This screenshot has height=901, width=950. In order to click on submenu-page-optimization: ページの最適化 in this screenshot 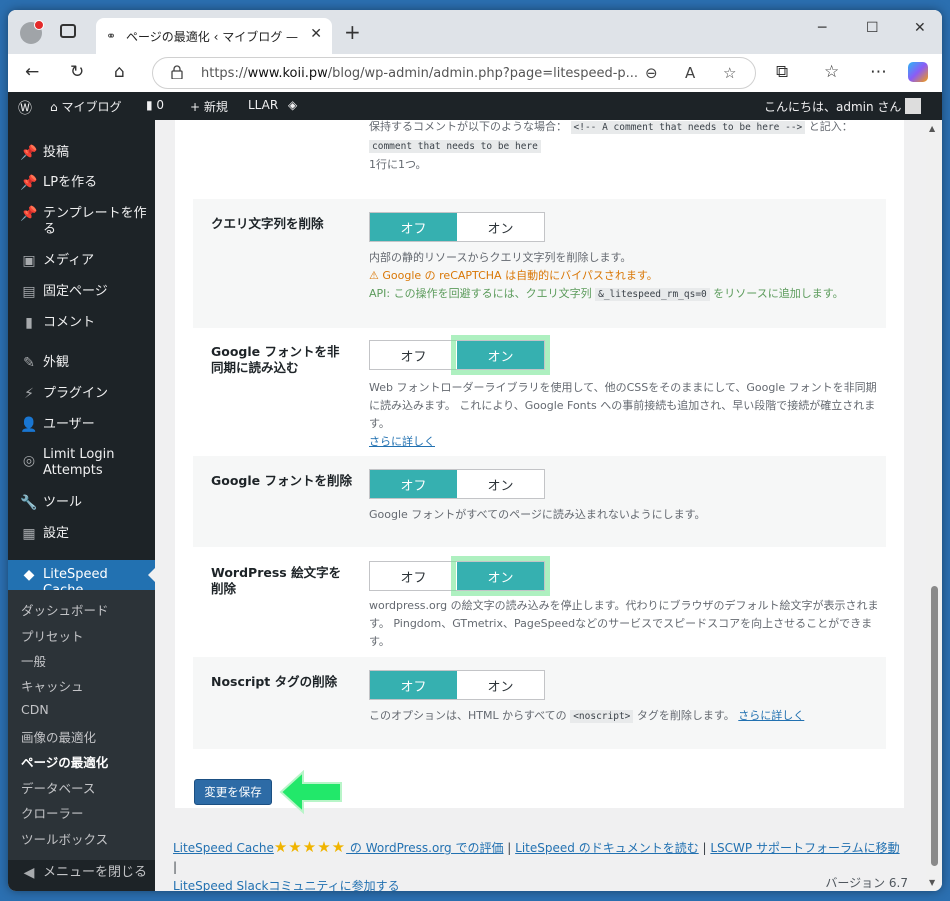, I will do `click(64, 761)`.